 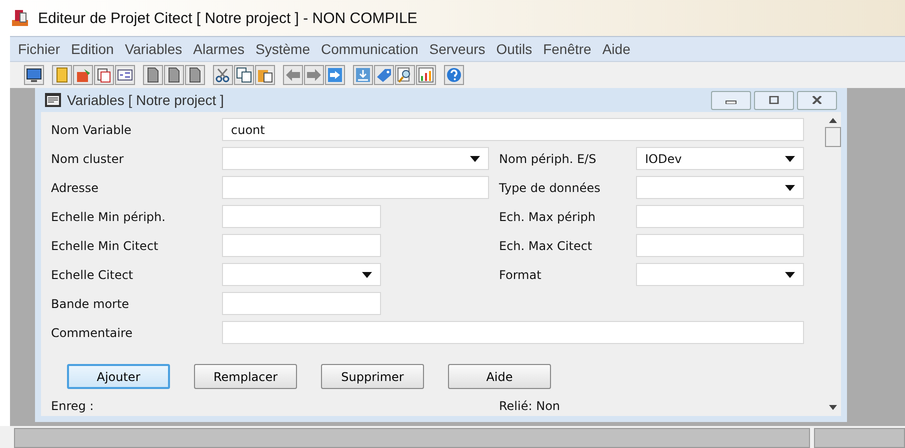 I want to click on form-button: Aide, so click(x=499, y=376).